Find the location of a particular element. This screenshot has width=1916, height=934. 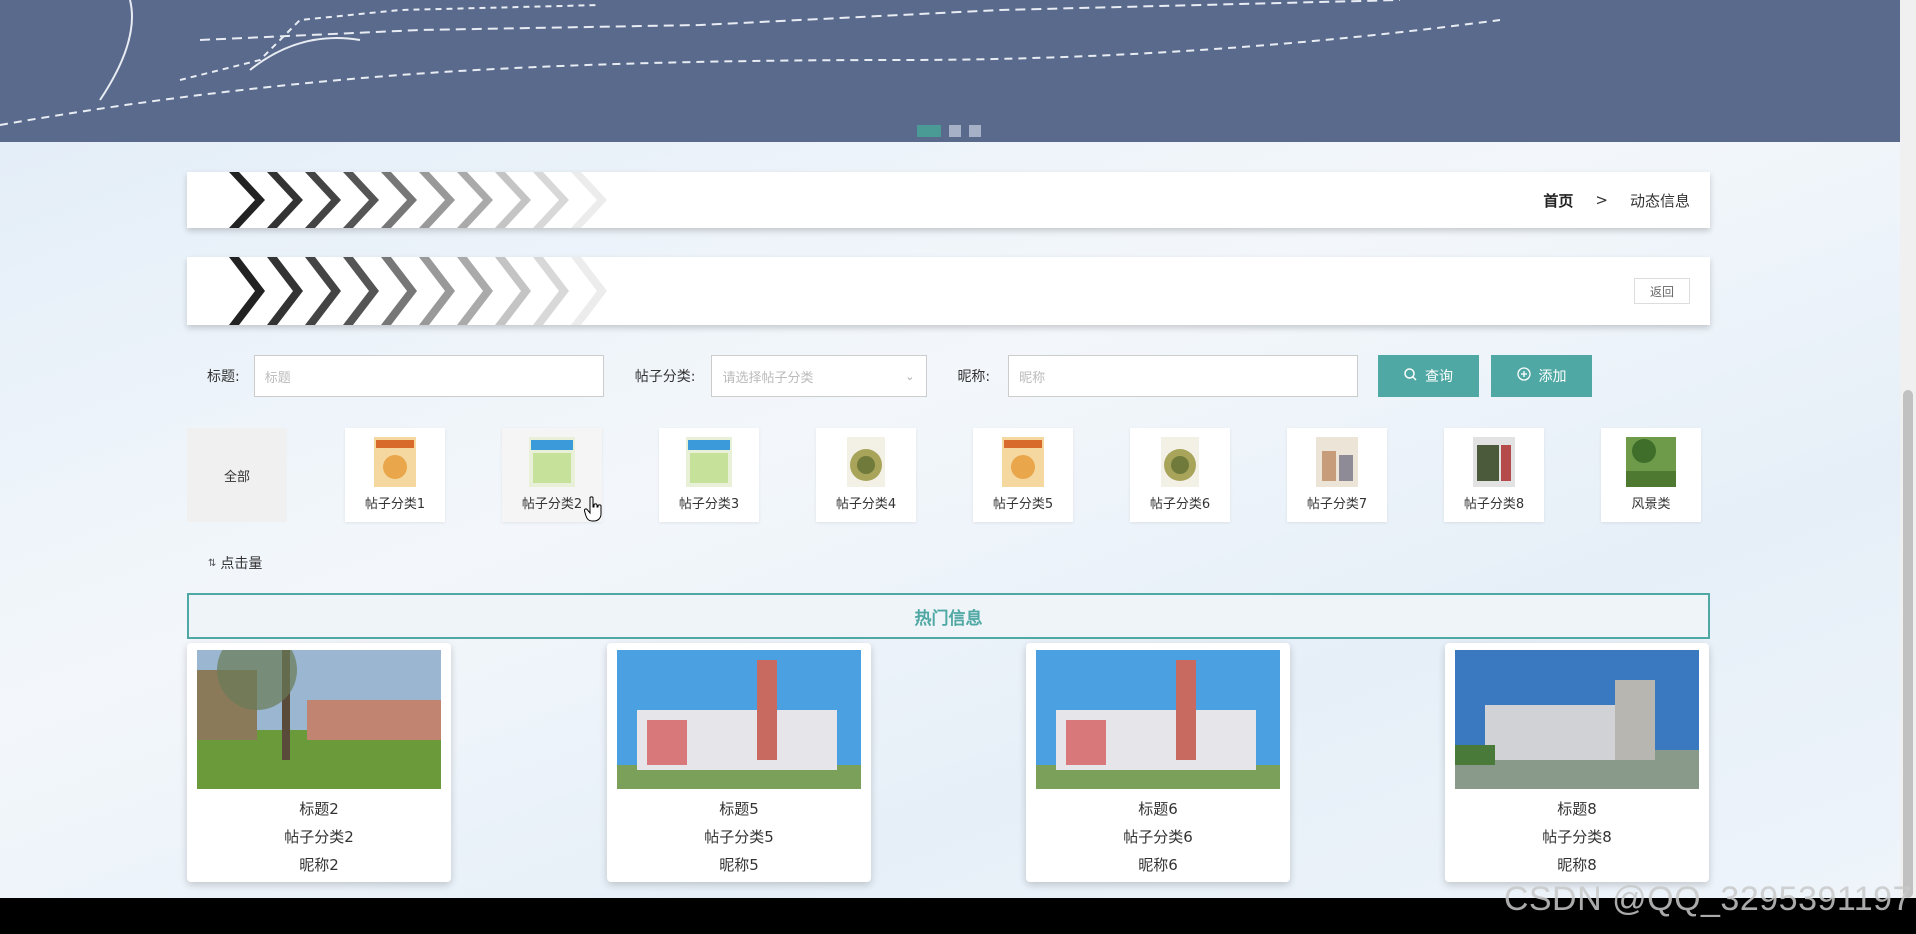

category-item: 帖子分类5 is located at coordinates (1023, 475).